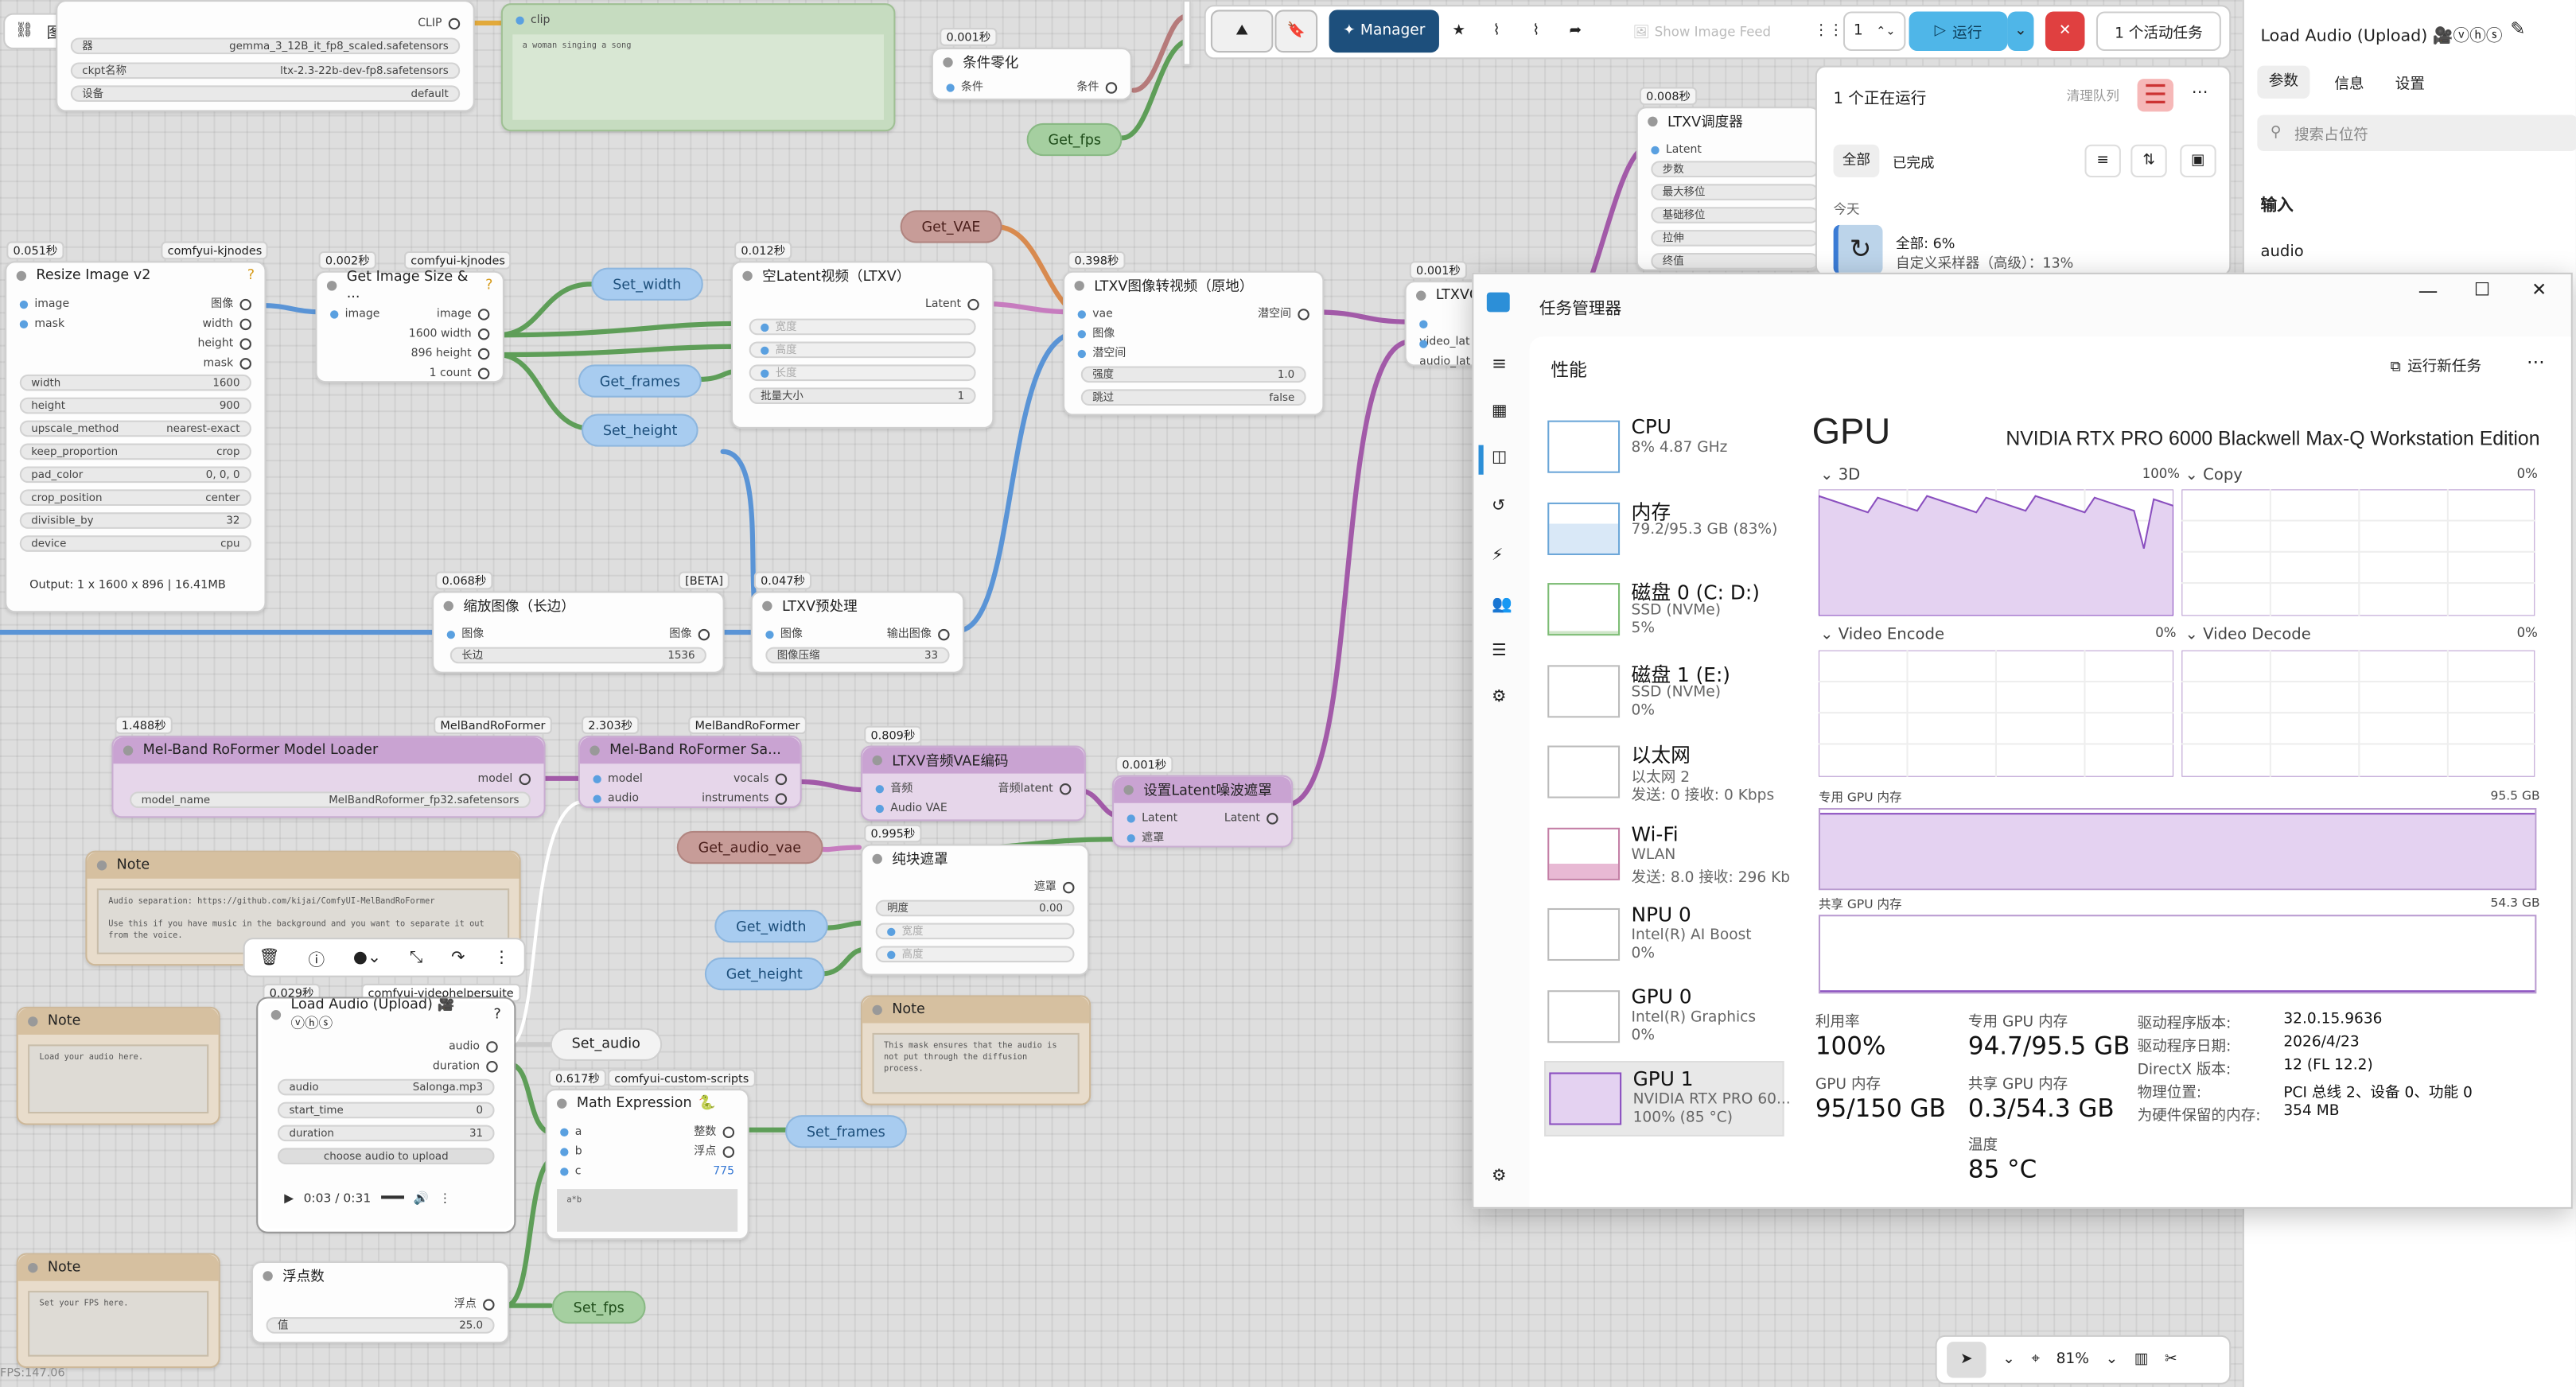 This screenshot has height=1387, width=2576. I want to click on perf-item-0: CPU 8% 4.87 GHz, so click(1664, 448).